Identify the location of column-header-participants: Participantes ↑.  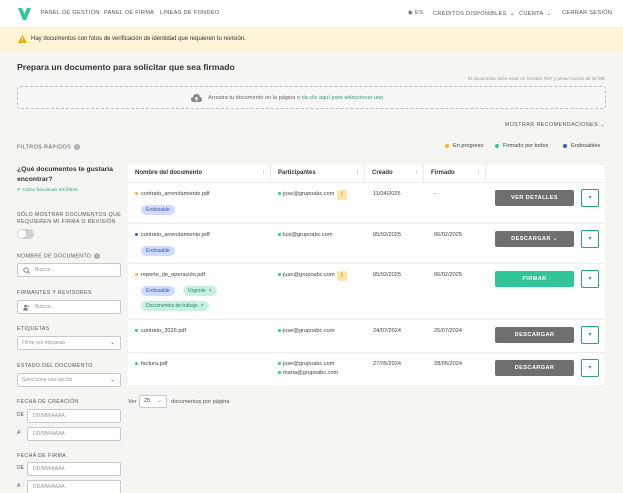
(318, 173).